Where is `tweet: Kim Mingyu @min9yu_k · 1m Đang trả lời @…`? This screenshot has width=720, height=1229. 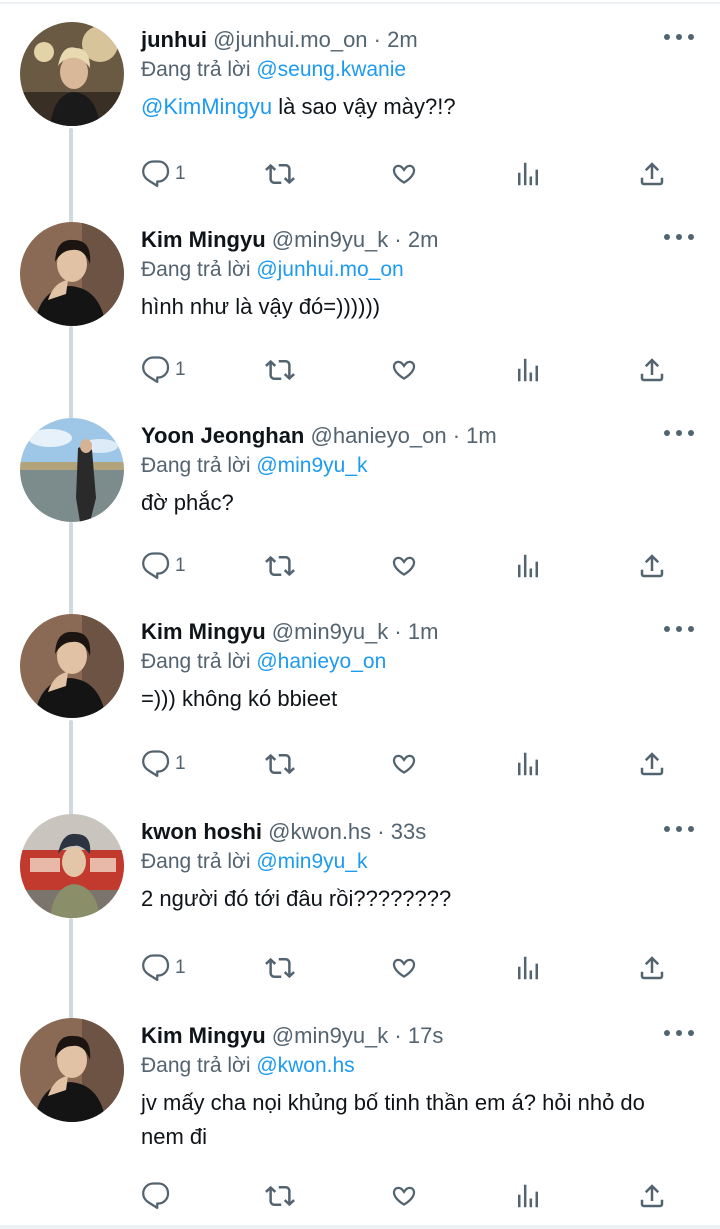
tweet: Kim Mingyu @min9yu_k · 1m Đang trả lời @… is located at coordinates (360, 704).